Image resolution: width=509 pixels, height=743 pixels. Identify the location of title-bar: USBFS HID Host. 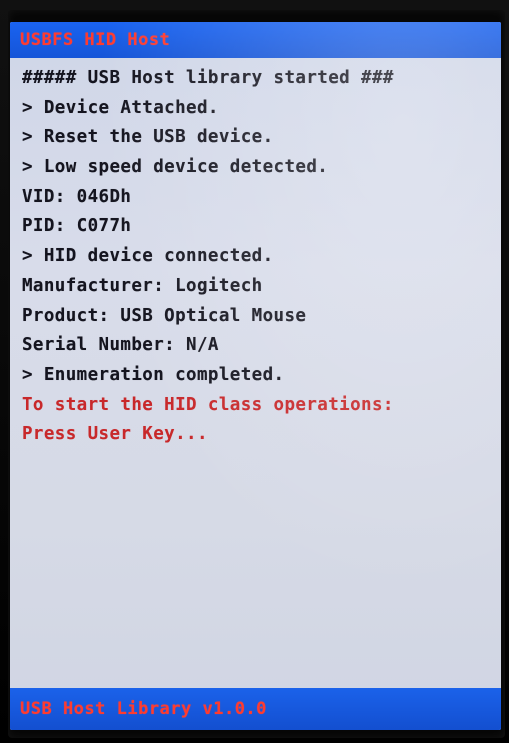
(255, 40).